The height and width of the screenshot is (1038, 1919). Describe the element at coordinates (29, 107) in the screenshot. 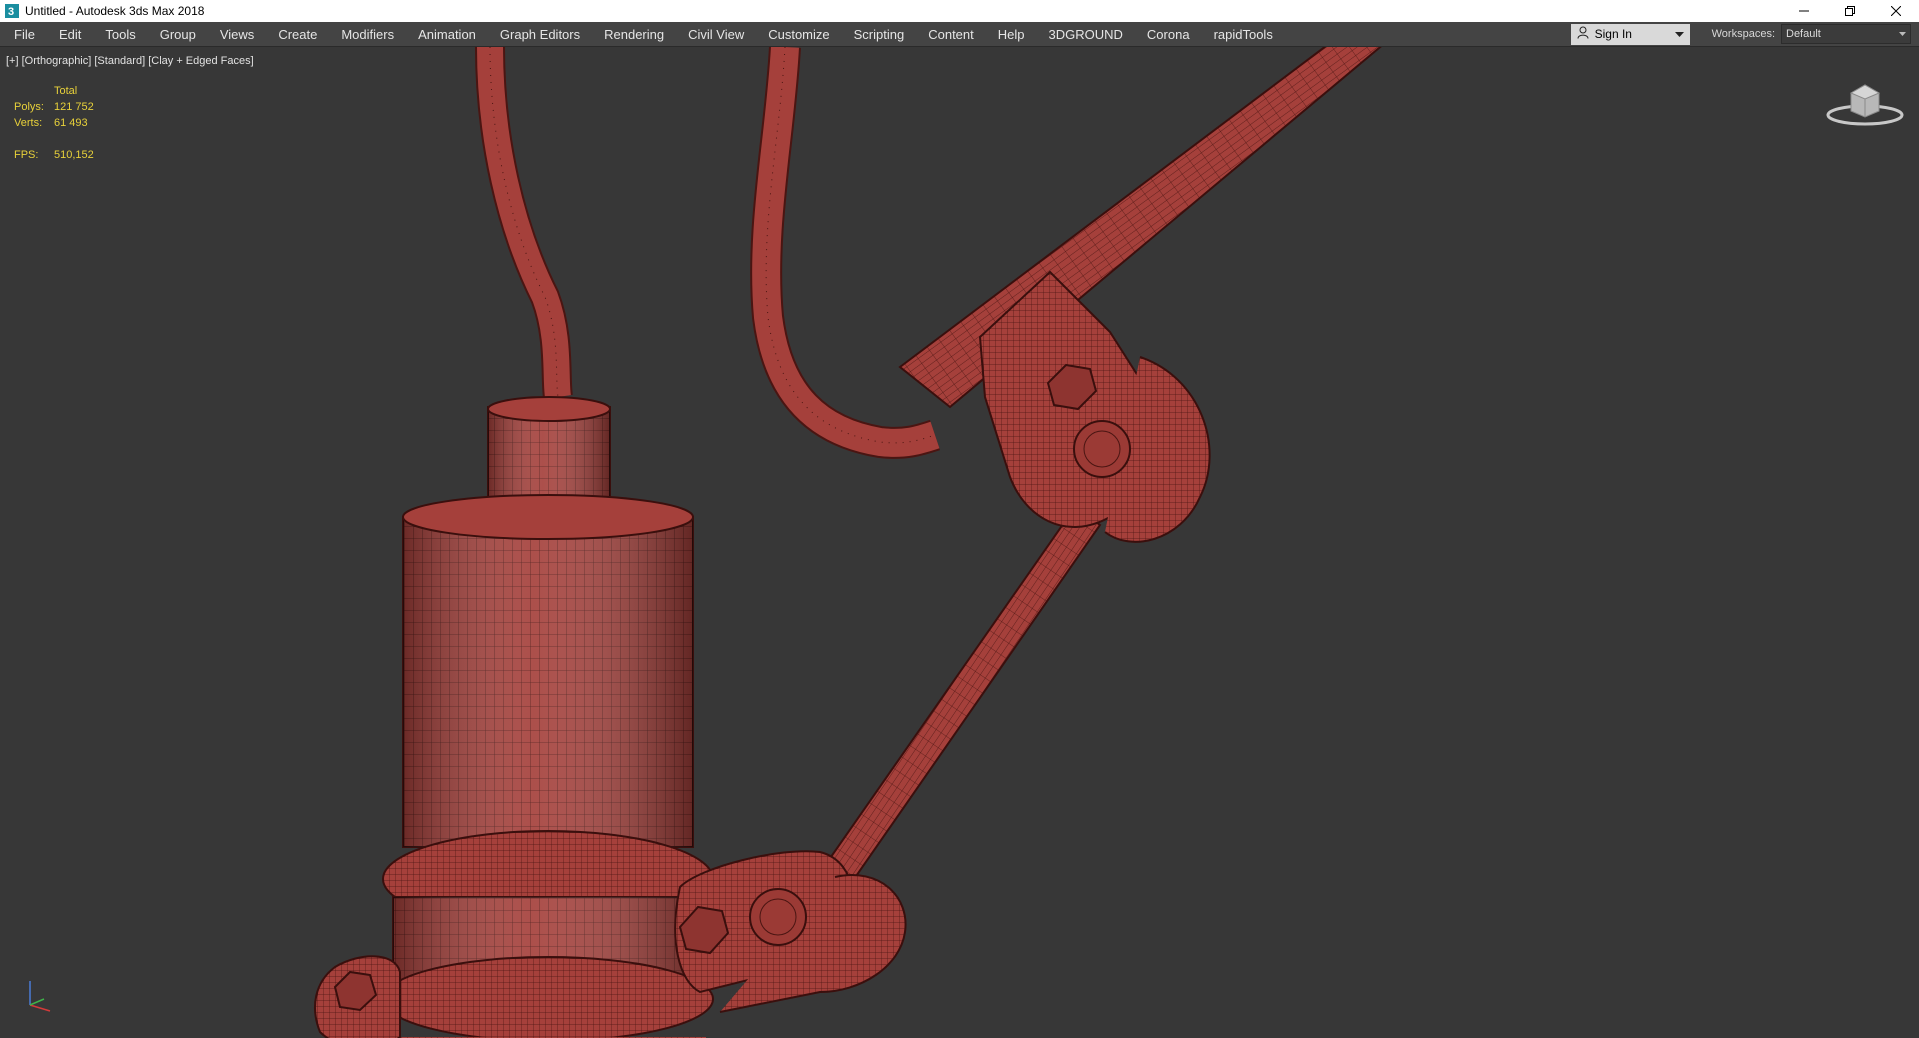

I see `polys-label: Polys:` at that location.